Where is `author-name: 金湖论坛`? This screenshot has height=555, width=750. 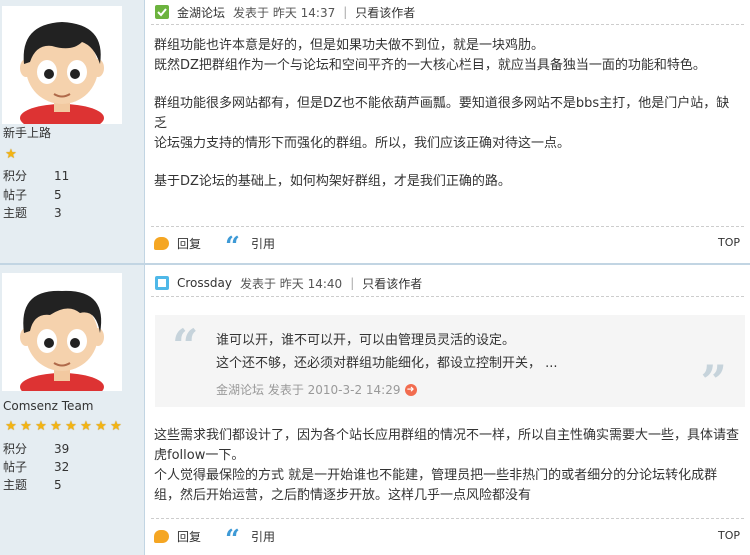
author-name: 金湖论坛 is located at coordinates (201, 12).